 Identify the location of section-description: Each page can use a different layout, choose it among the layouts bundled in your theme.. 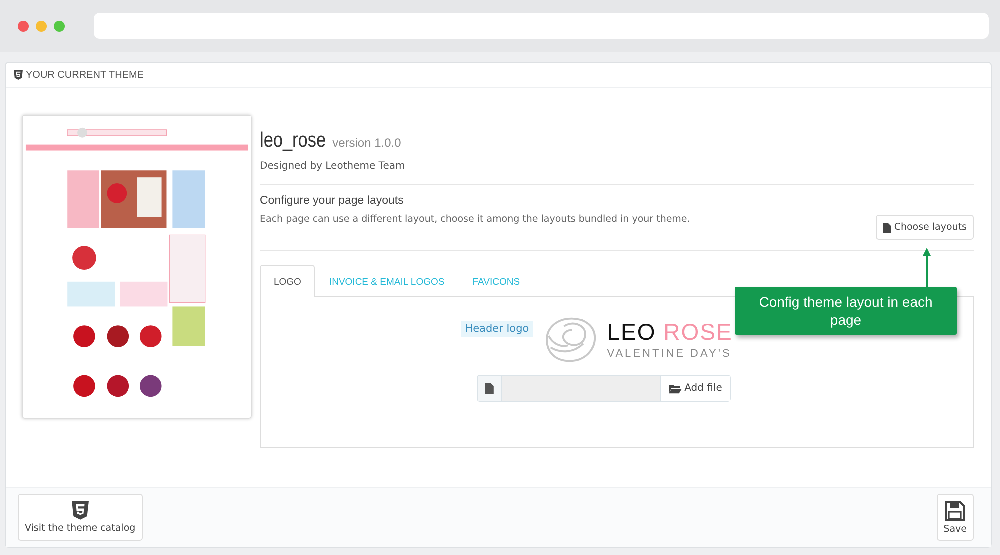
(475, 219).